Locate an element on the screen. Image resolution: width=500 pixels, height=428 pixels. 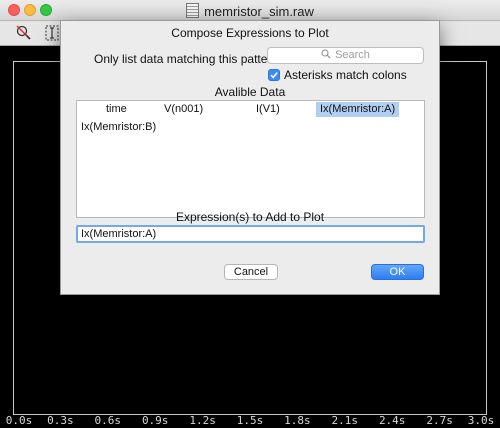
search-input: Search is located at coordinates (345, 55).